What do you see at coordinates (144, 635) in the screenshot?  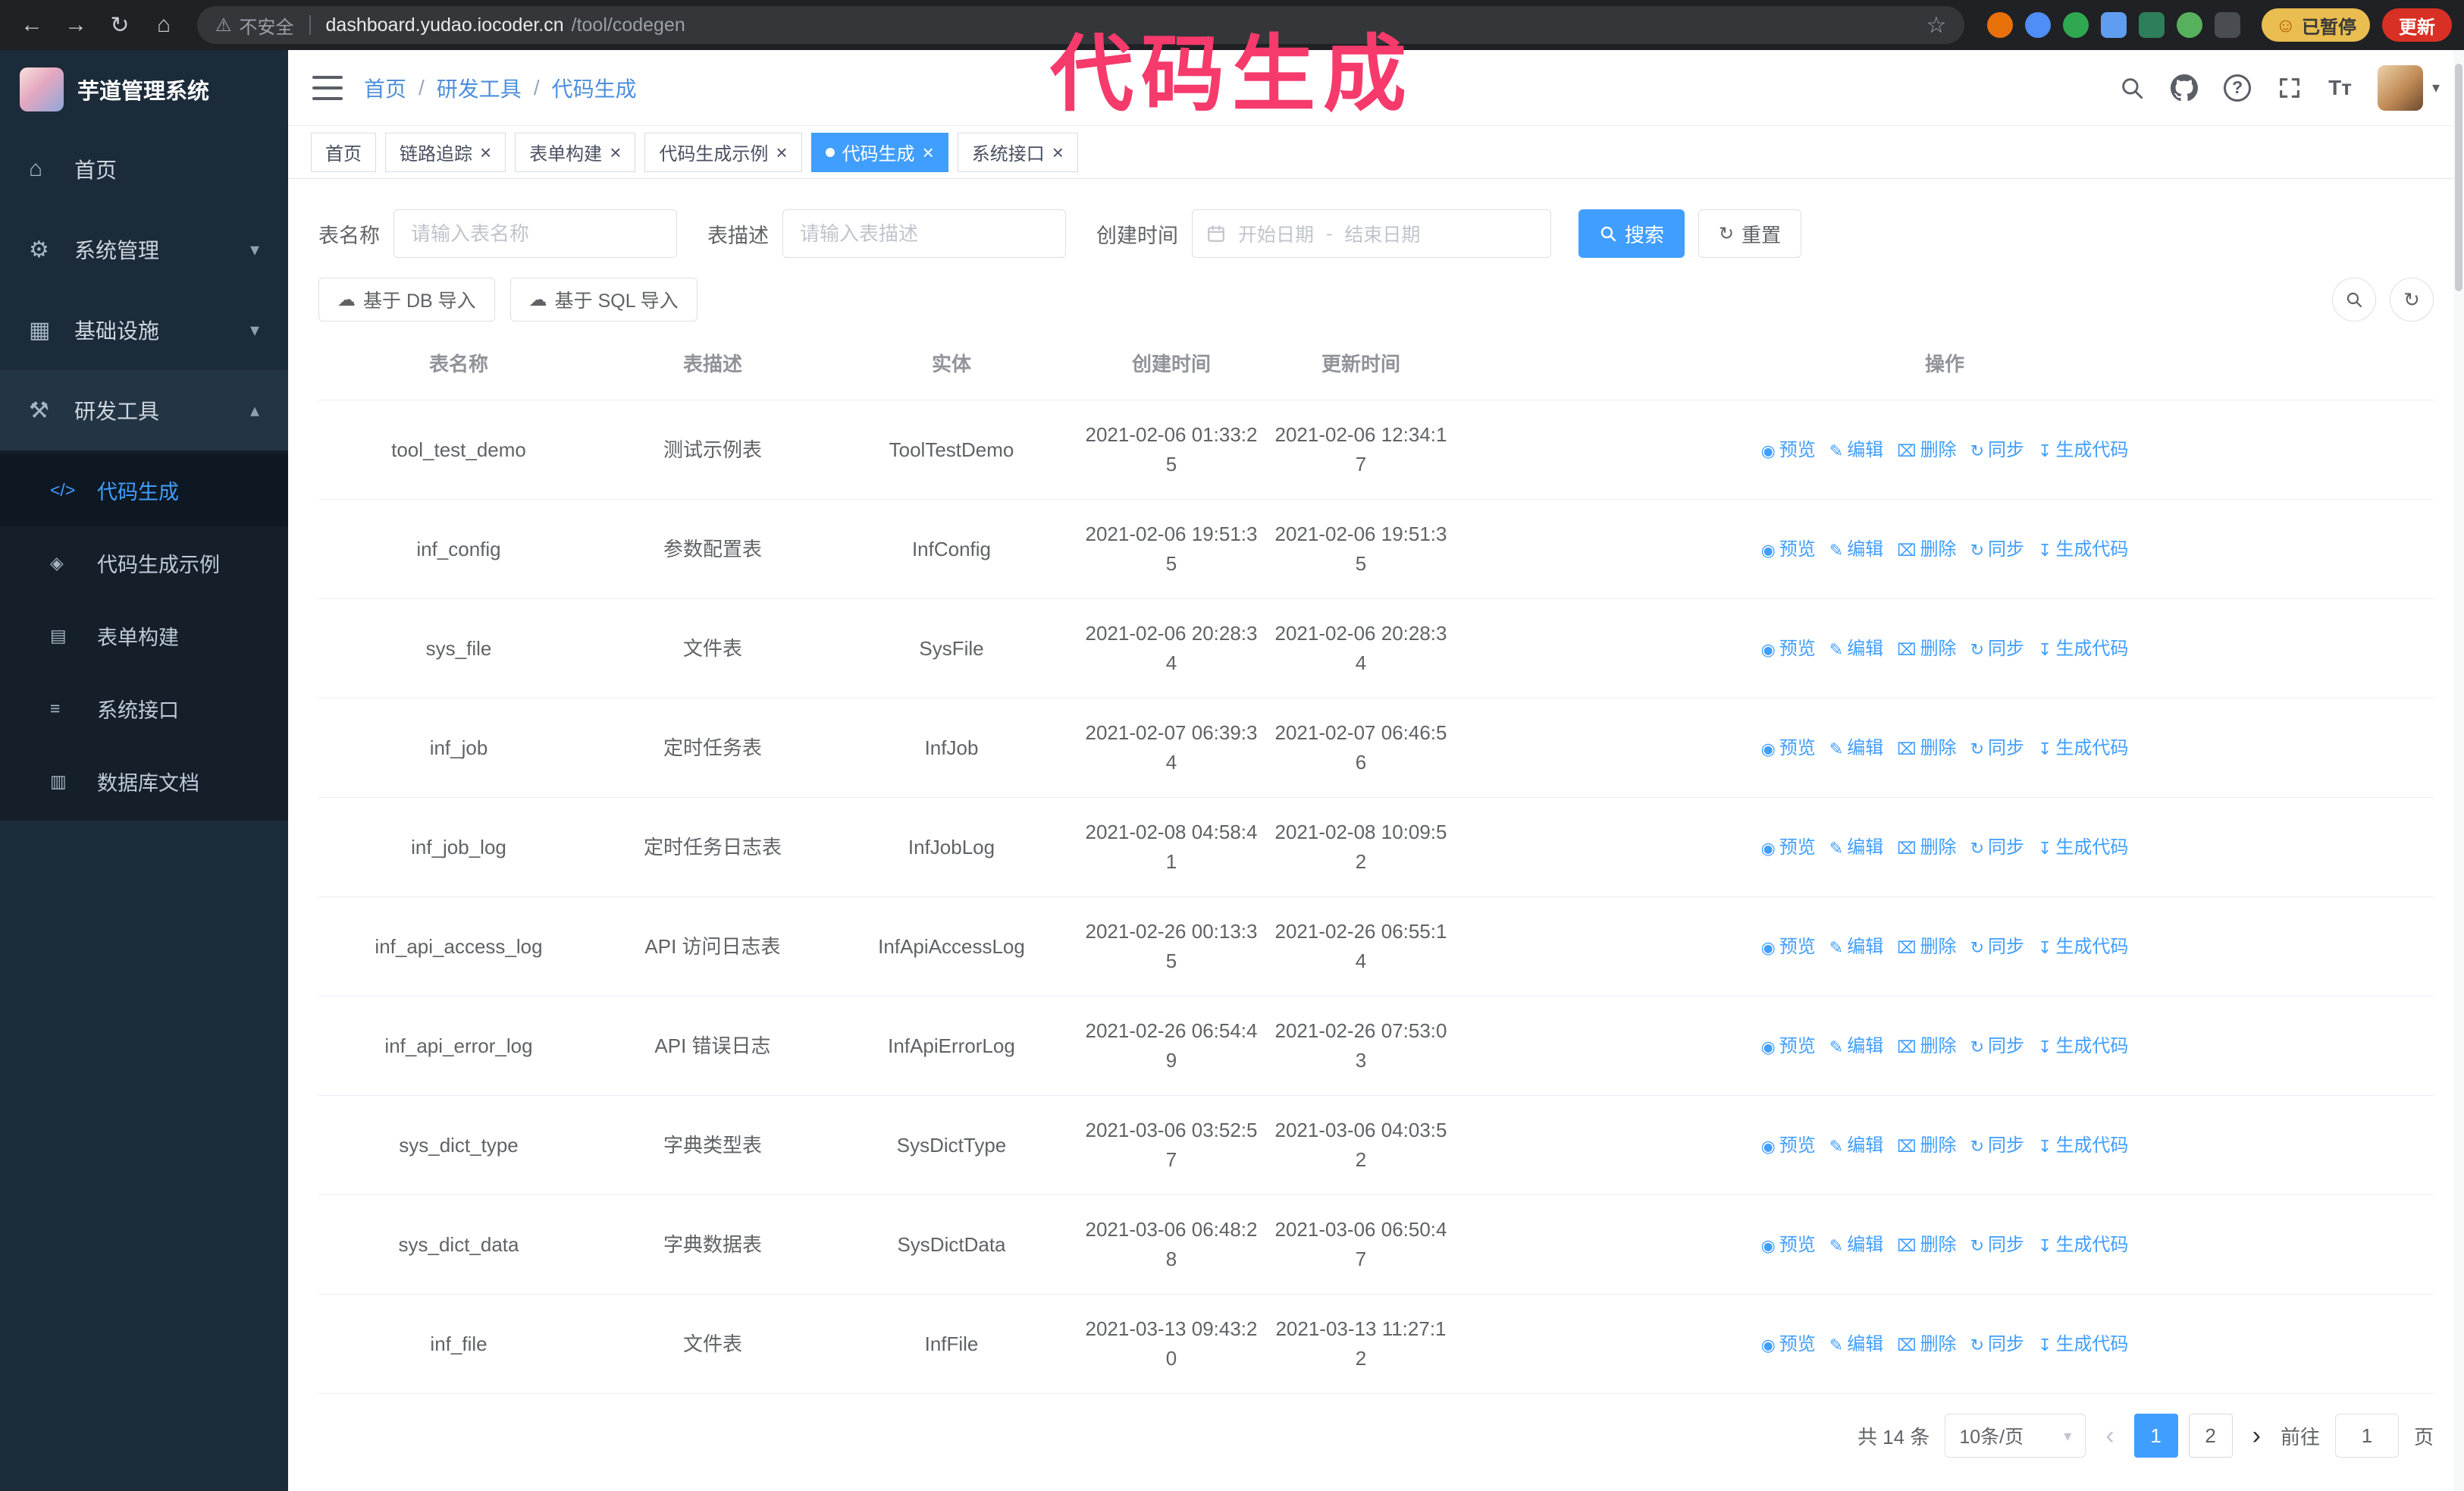 I see `sidebar-item-form-builder: ▤ 表单构建` at bounding box center [144, 635].